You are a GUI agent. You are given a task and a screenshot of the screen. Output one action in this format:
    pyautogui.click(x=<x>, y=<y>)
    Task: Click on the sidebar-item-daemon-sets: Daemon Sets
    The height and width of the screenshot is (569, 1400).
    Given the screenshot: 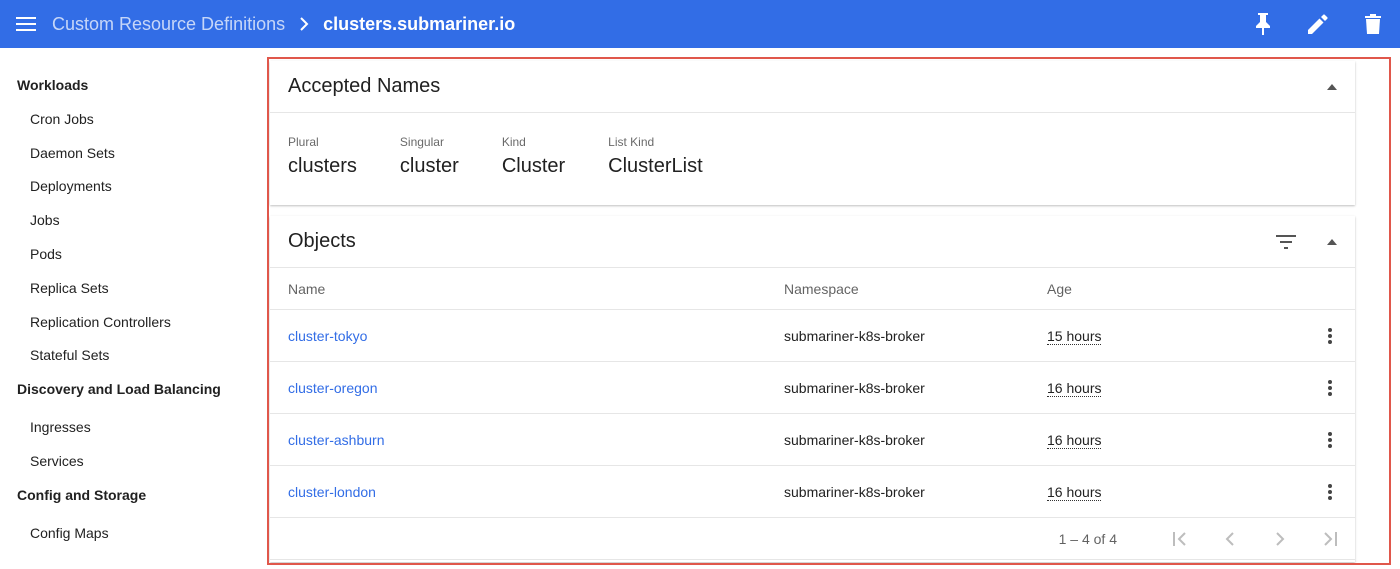 What is the action you would take?
    pyautogui.click(x=133, y=153)
    